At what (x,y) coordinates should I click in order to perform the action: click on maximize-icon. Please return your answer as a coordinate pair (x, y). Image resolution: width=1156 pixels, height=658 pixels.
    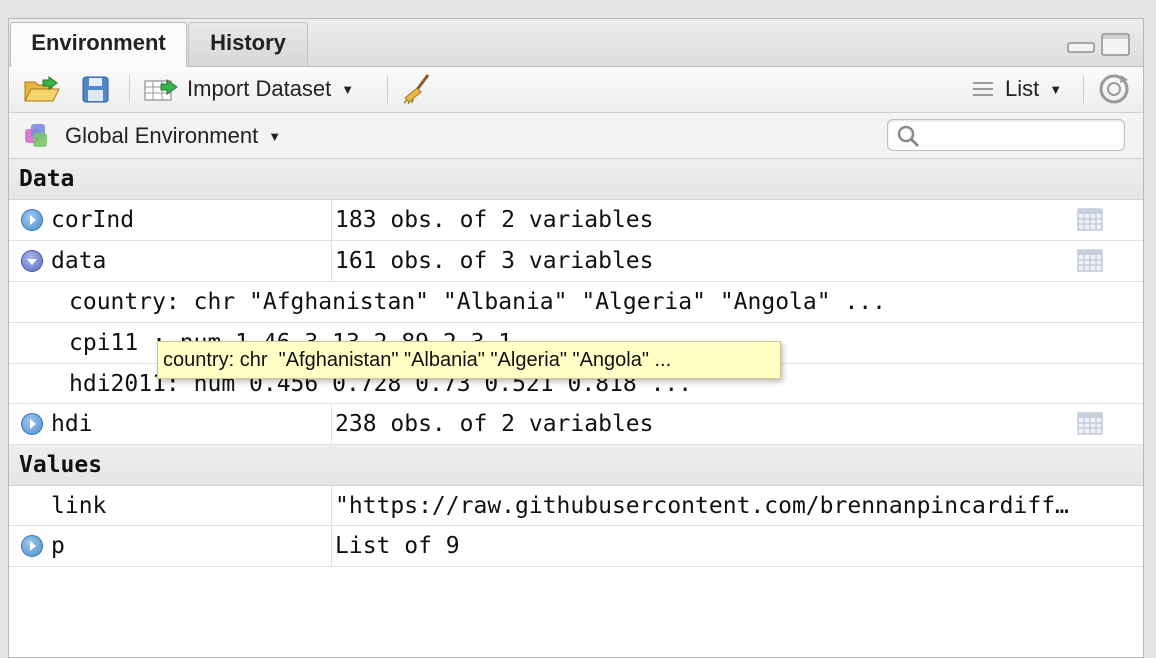
    Looking at the image, I should click on (1116, 47).